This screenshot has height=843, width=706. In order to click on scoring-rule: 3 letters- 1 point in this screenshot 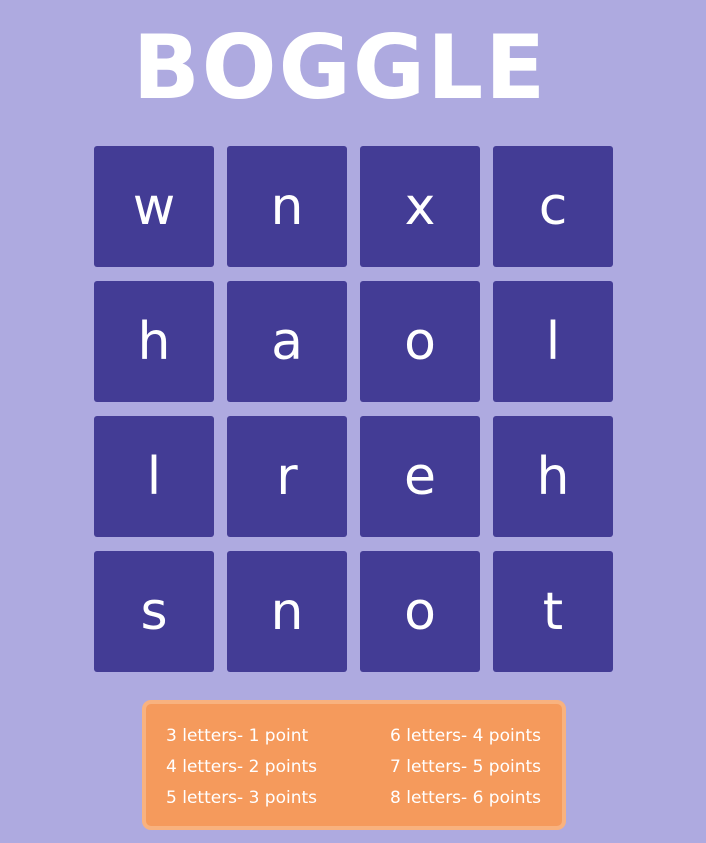, I will do `click(237, 736)`.